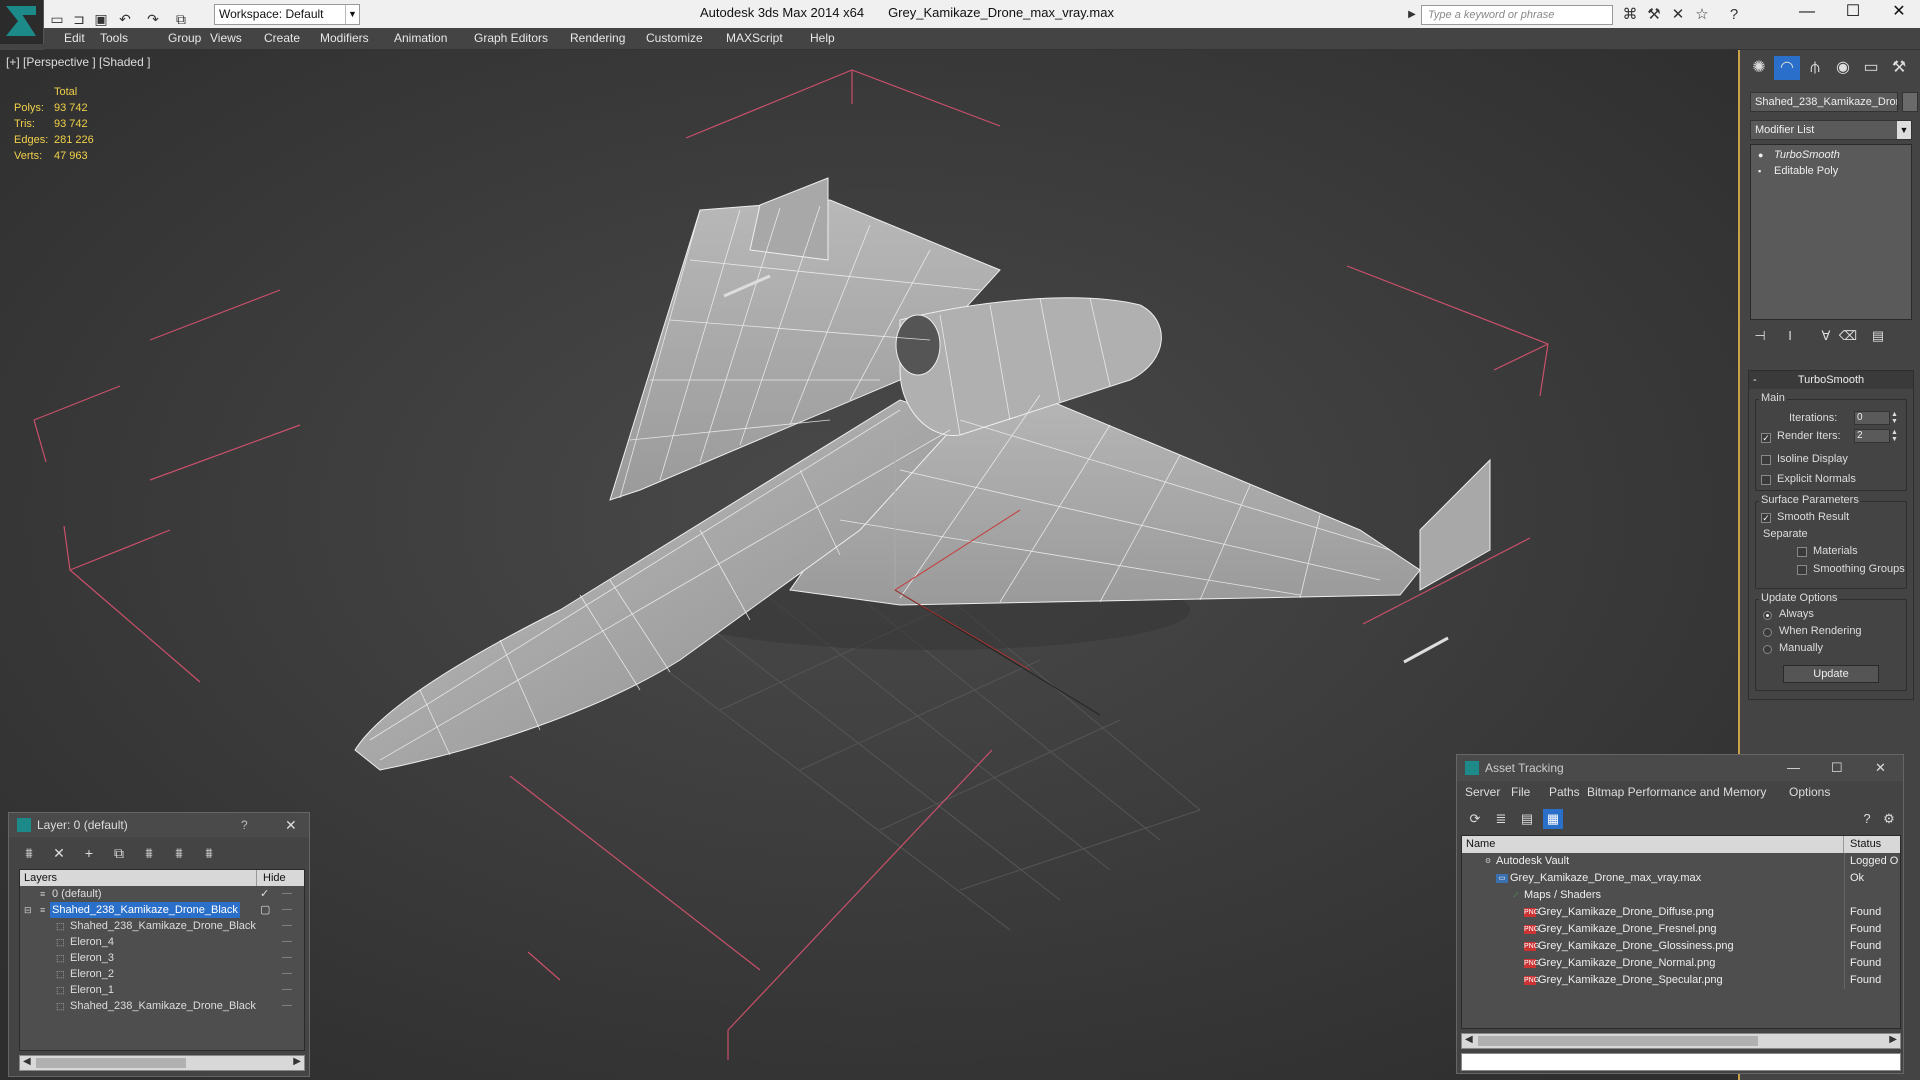 Image resolution: width=1920 pixels, height=1080 pixels. I want to click on asset-menu-paths: Paths, so click(1564, 792).